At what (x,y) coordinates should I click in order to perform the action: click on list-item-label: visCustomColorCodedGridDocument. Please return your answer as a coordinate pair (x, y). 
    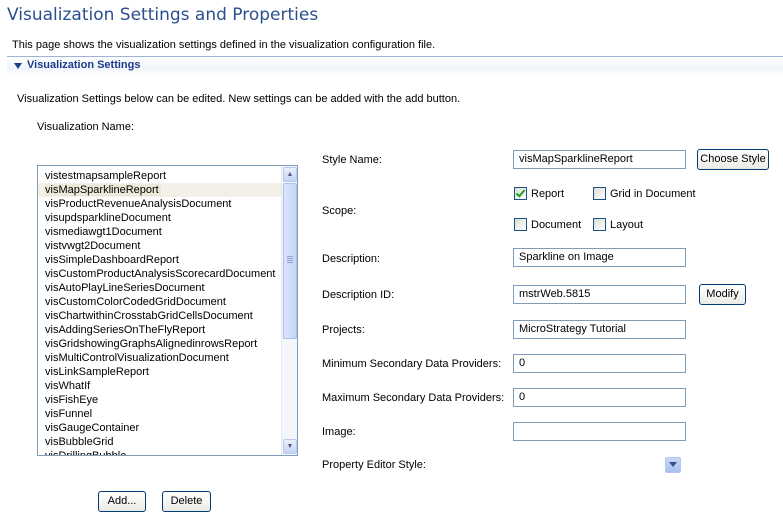
    Looking at the image, I should click on (135, 302).